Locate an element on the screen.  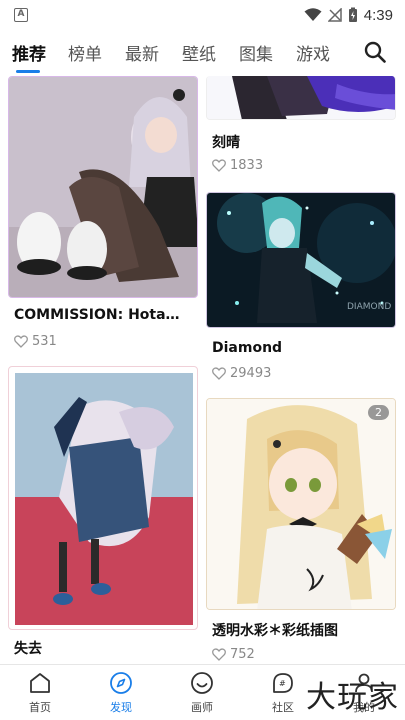
artwork-likes: 1833 is located at coordinates (237, 165).